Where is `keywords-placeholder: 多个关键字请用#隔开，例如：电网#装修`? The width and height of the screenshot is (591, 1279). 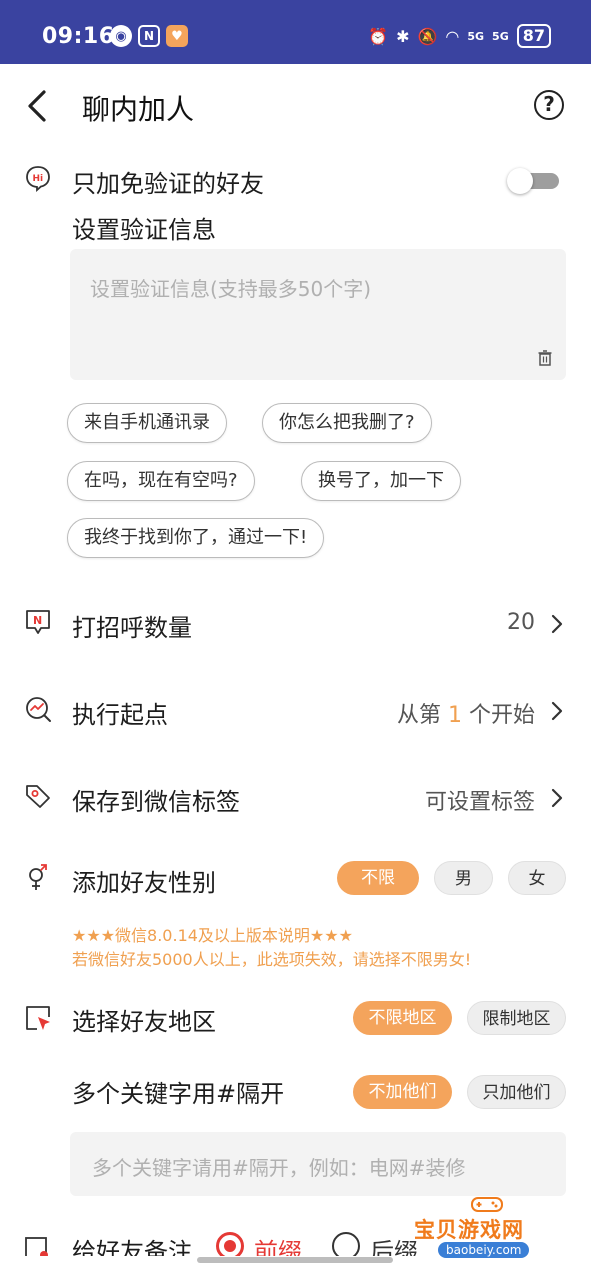 keywords-placeholder: 多个关键字请用#隔开，例如：电网#装修 is located at coordinates (279, 1168).